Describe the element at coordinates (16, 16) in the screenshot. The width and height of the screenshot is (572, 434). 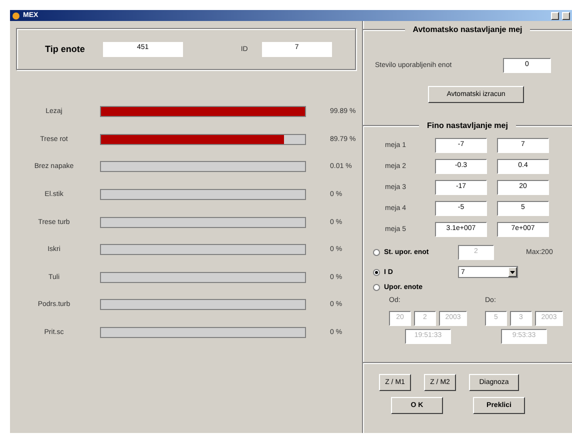
I see `app-icon` at that location.